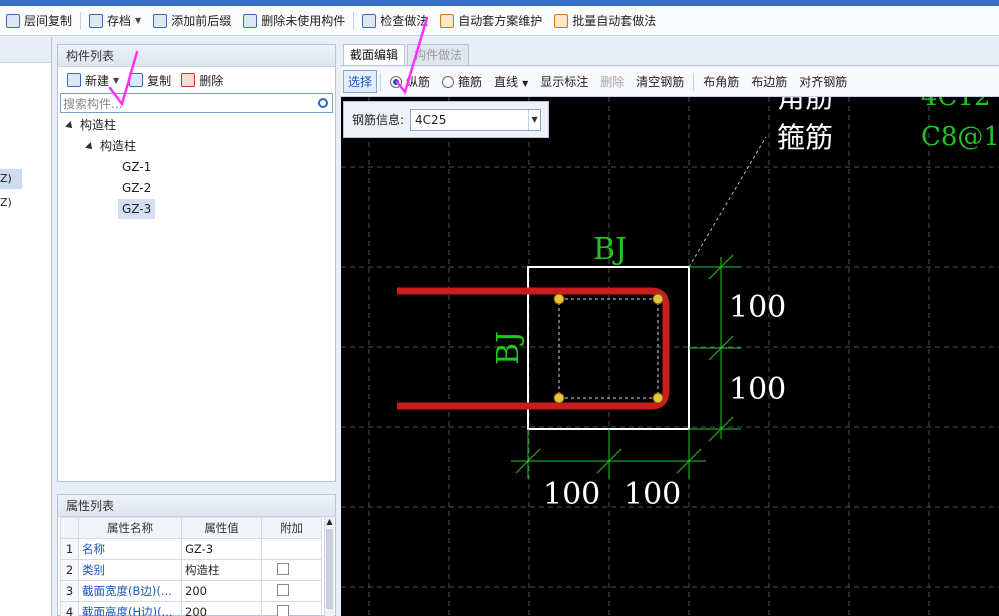 This screenshot has height=616, width=999. I want to click on property-value-cell: GZ-3, so click(221, 549).